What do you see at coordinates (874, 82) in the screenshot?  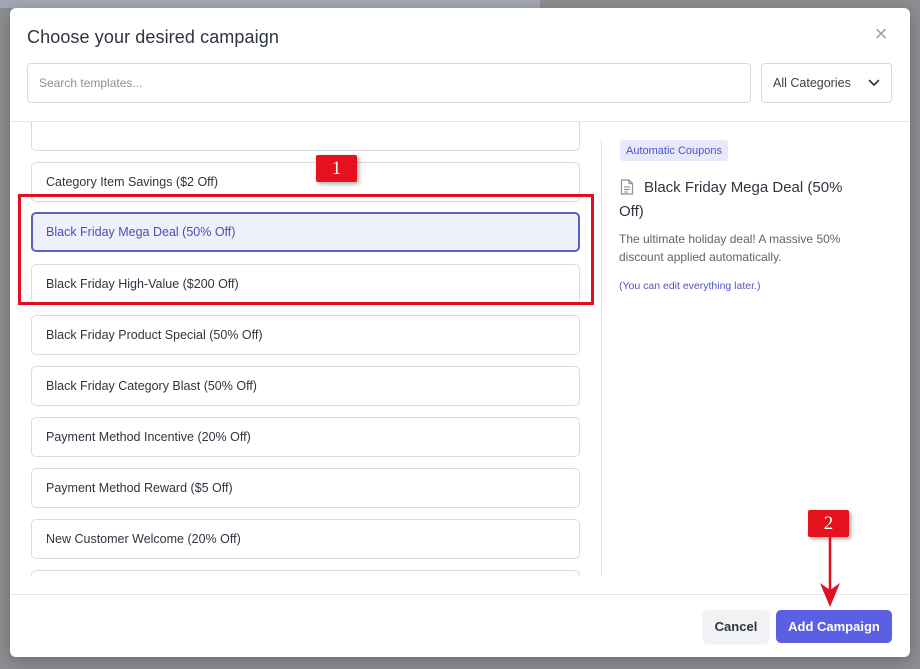 I see `chevron-down-icon` at bounding box center [874, 82].